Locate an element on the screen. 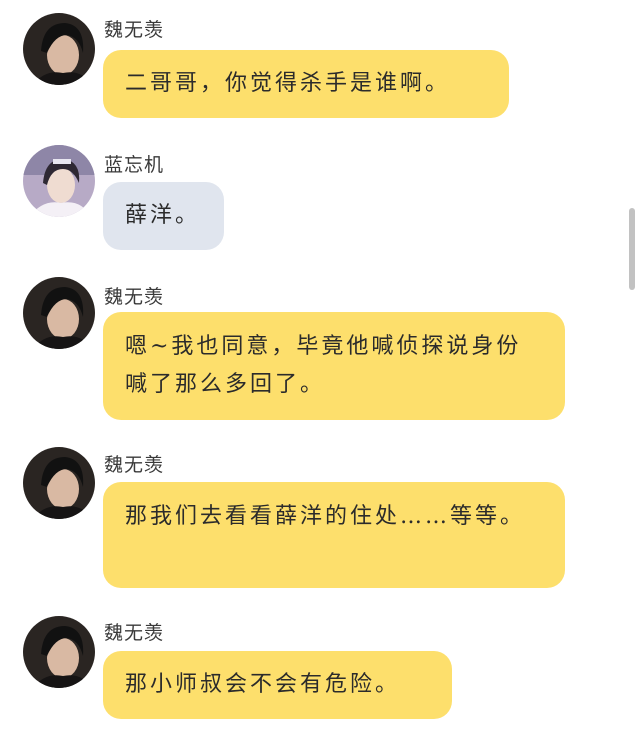 The height and width of the screenshot is (736, 640). message-bubble: 嗯~我也同意，毕竟他喊侦探说身份喊了那么多回了。 is located at coordinates (334, 366).